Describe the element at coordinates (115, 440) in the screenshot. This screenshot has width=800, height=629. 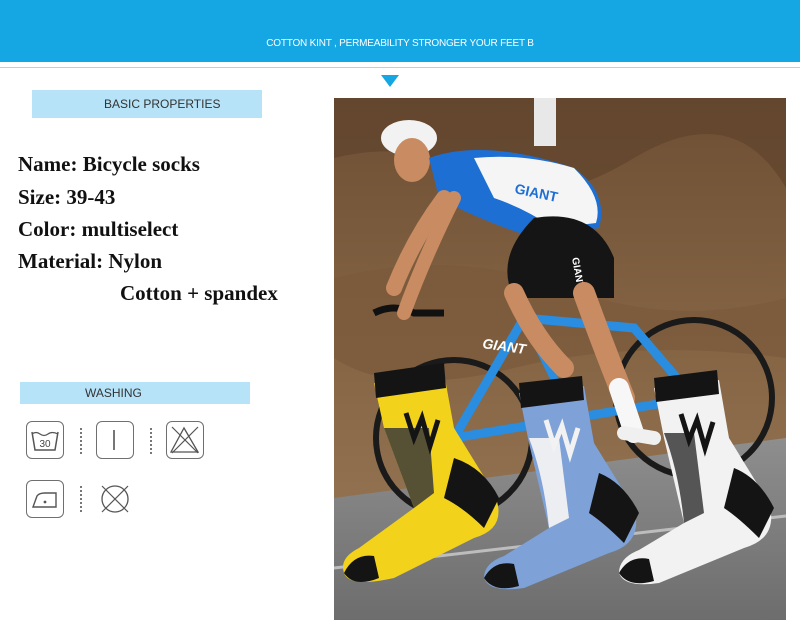
I see `hang-dry-icon` at that location.